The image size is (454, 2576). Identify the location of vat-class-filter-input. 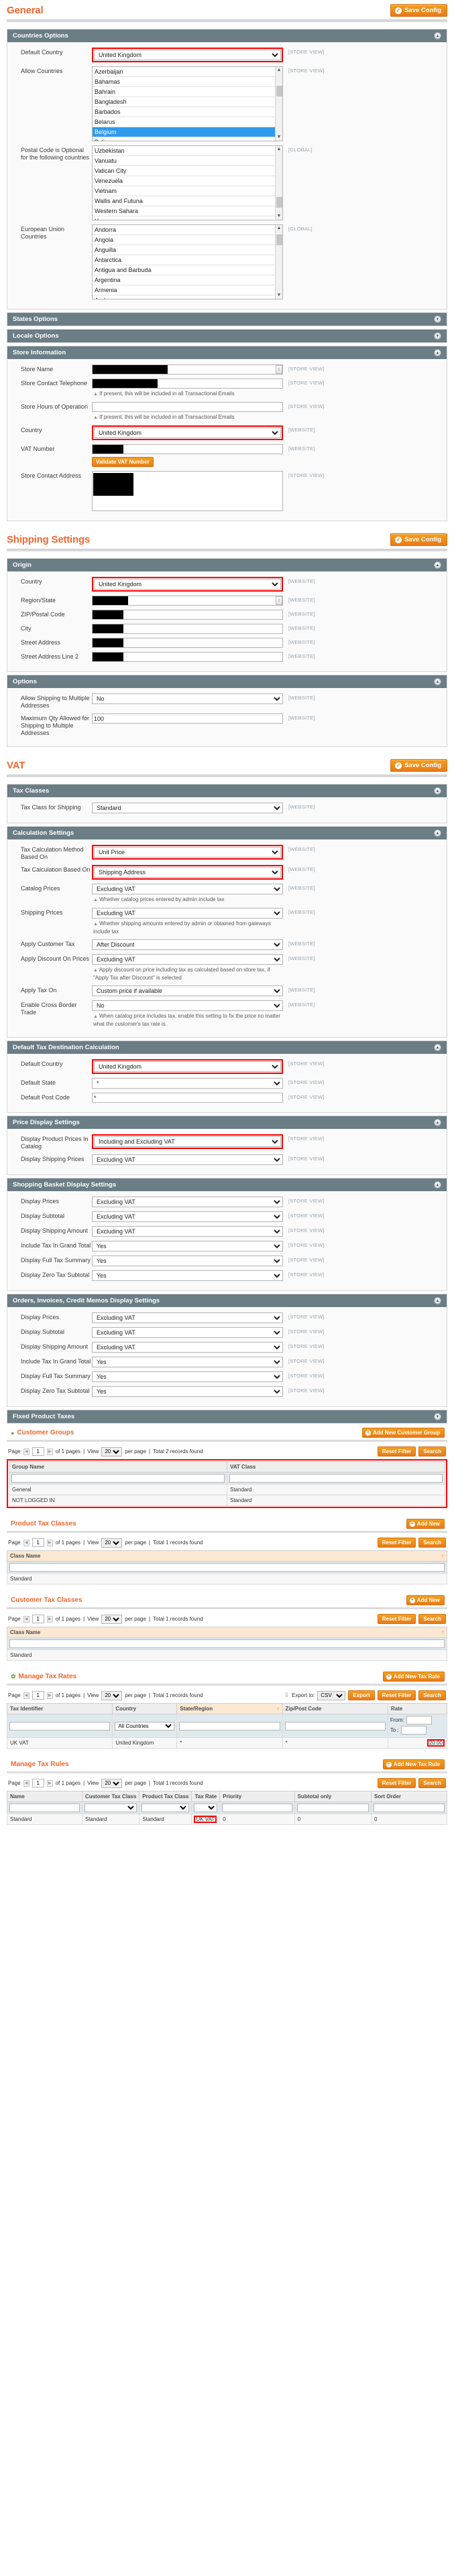
(336, 1478).